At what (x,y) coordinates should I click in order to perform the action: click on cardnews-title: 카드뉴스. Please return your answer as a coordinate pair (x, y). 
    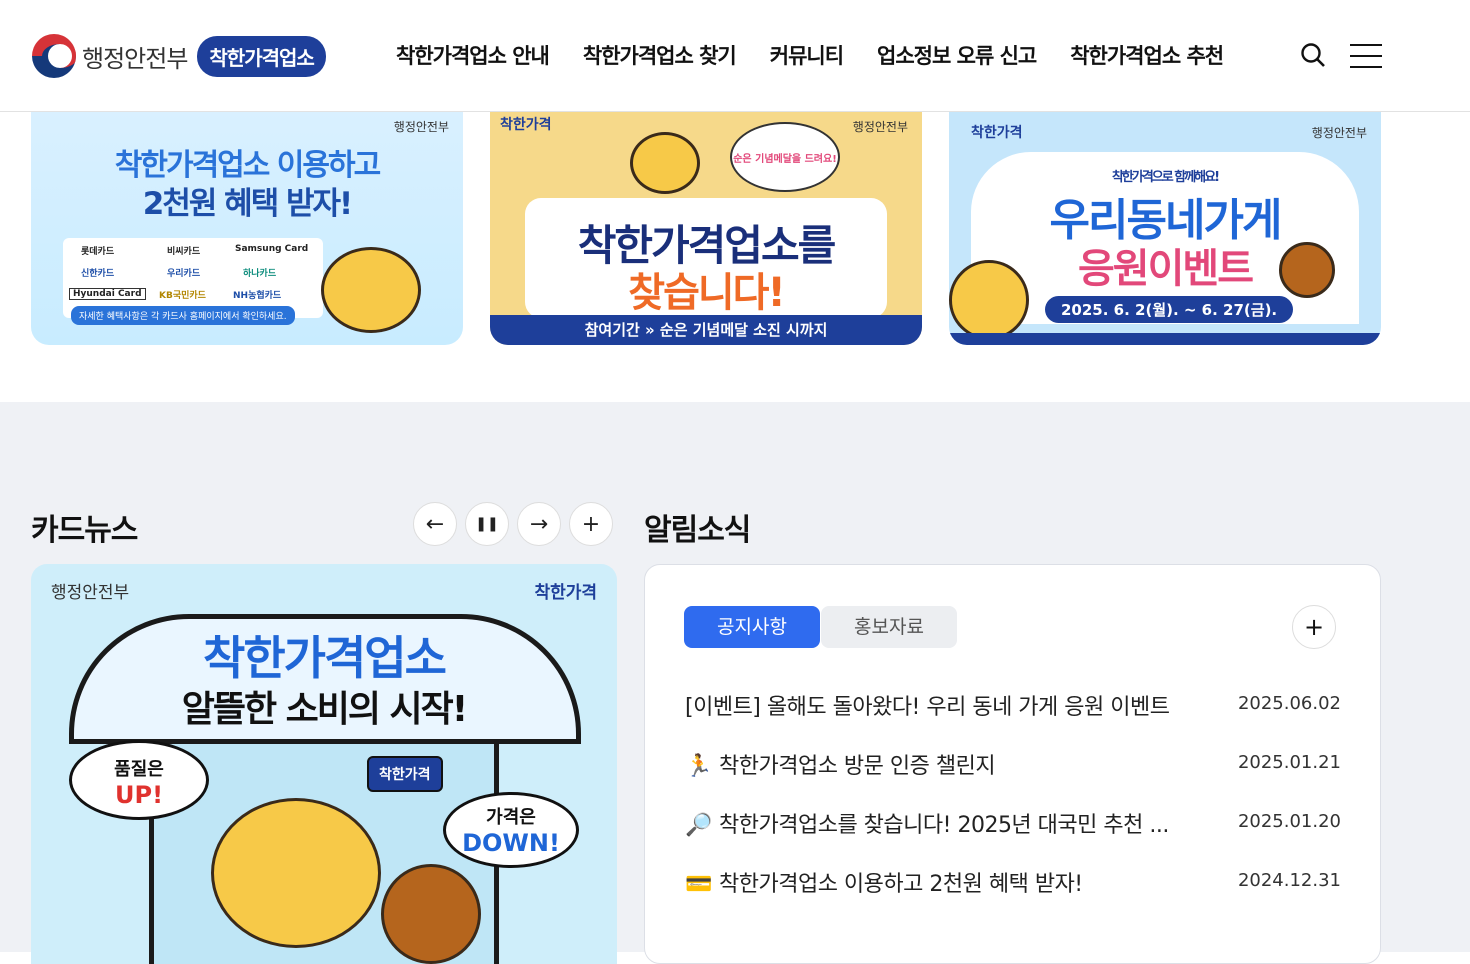
    Looking at the image, I should click on (84, 530).